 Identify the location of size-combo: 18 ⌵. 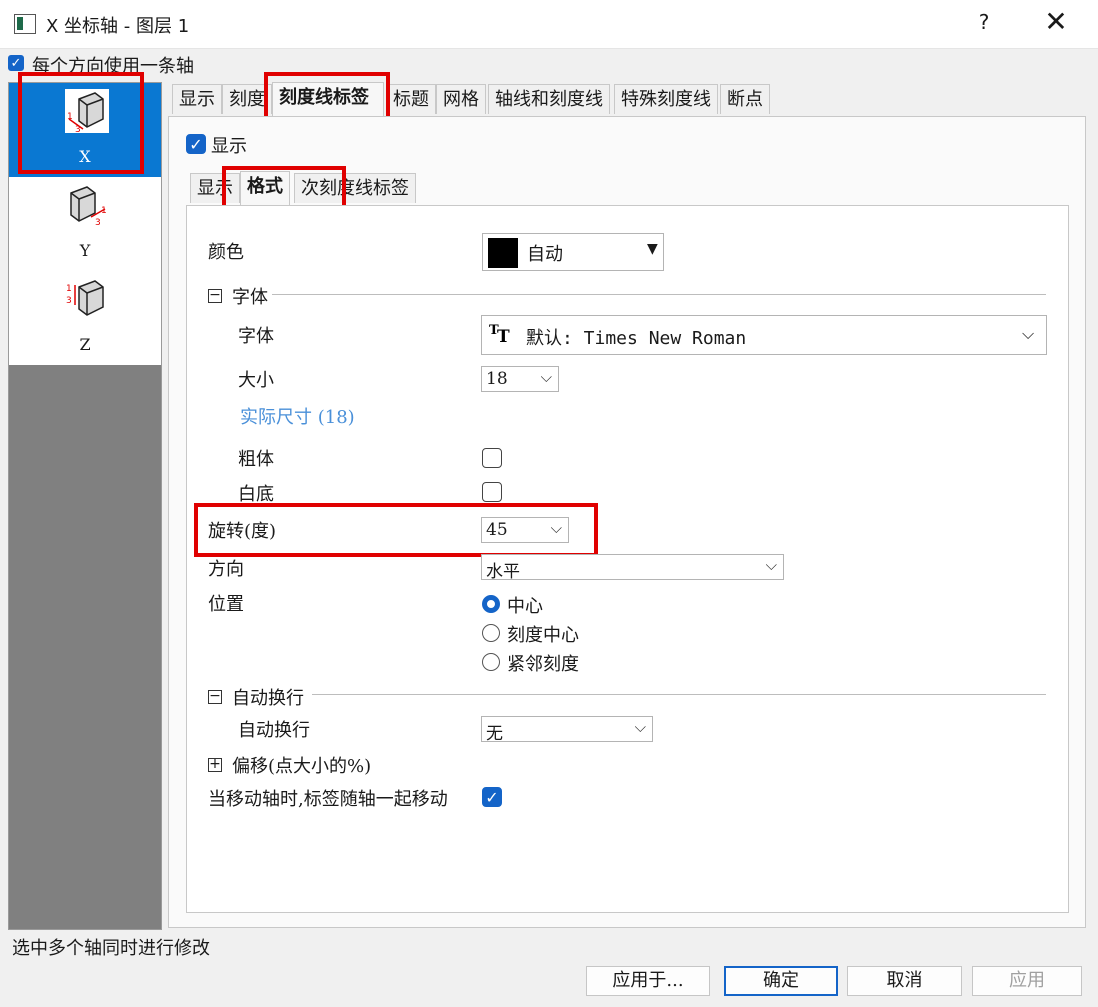
(520, 379).